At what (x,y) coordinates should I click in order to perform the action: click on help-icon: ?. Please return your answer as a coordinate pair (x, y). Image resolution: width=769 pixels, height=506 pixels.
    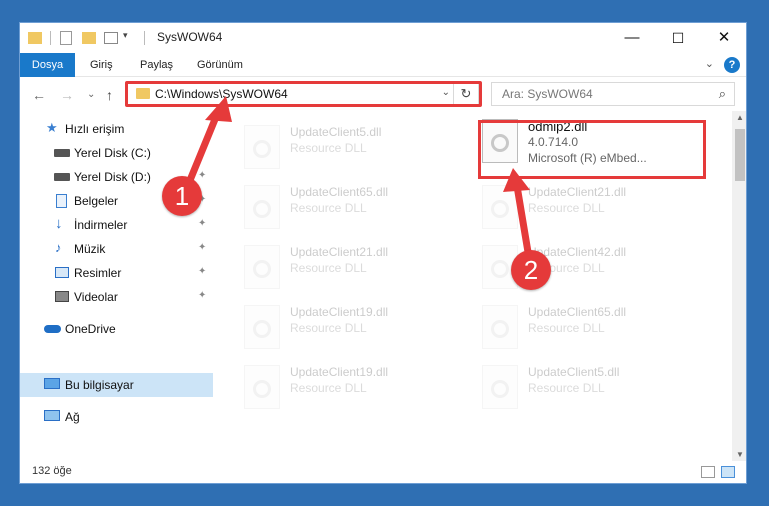
    Looking at the image, I should click on (732, 65).